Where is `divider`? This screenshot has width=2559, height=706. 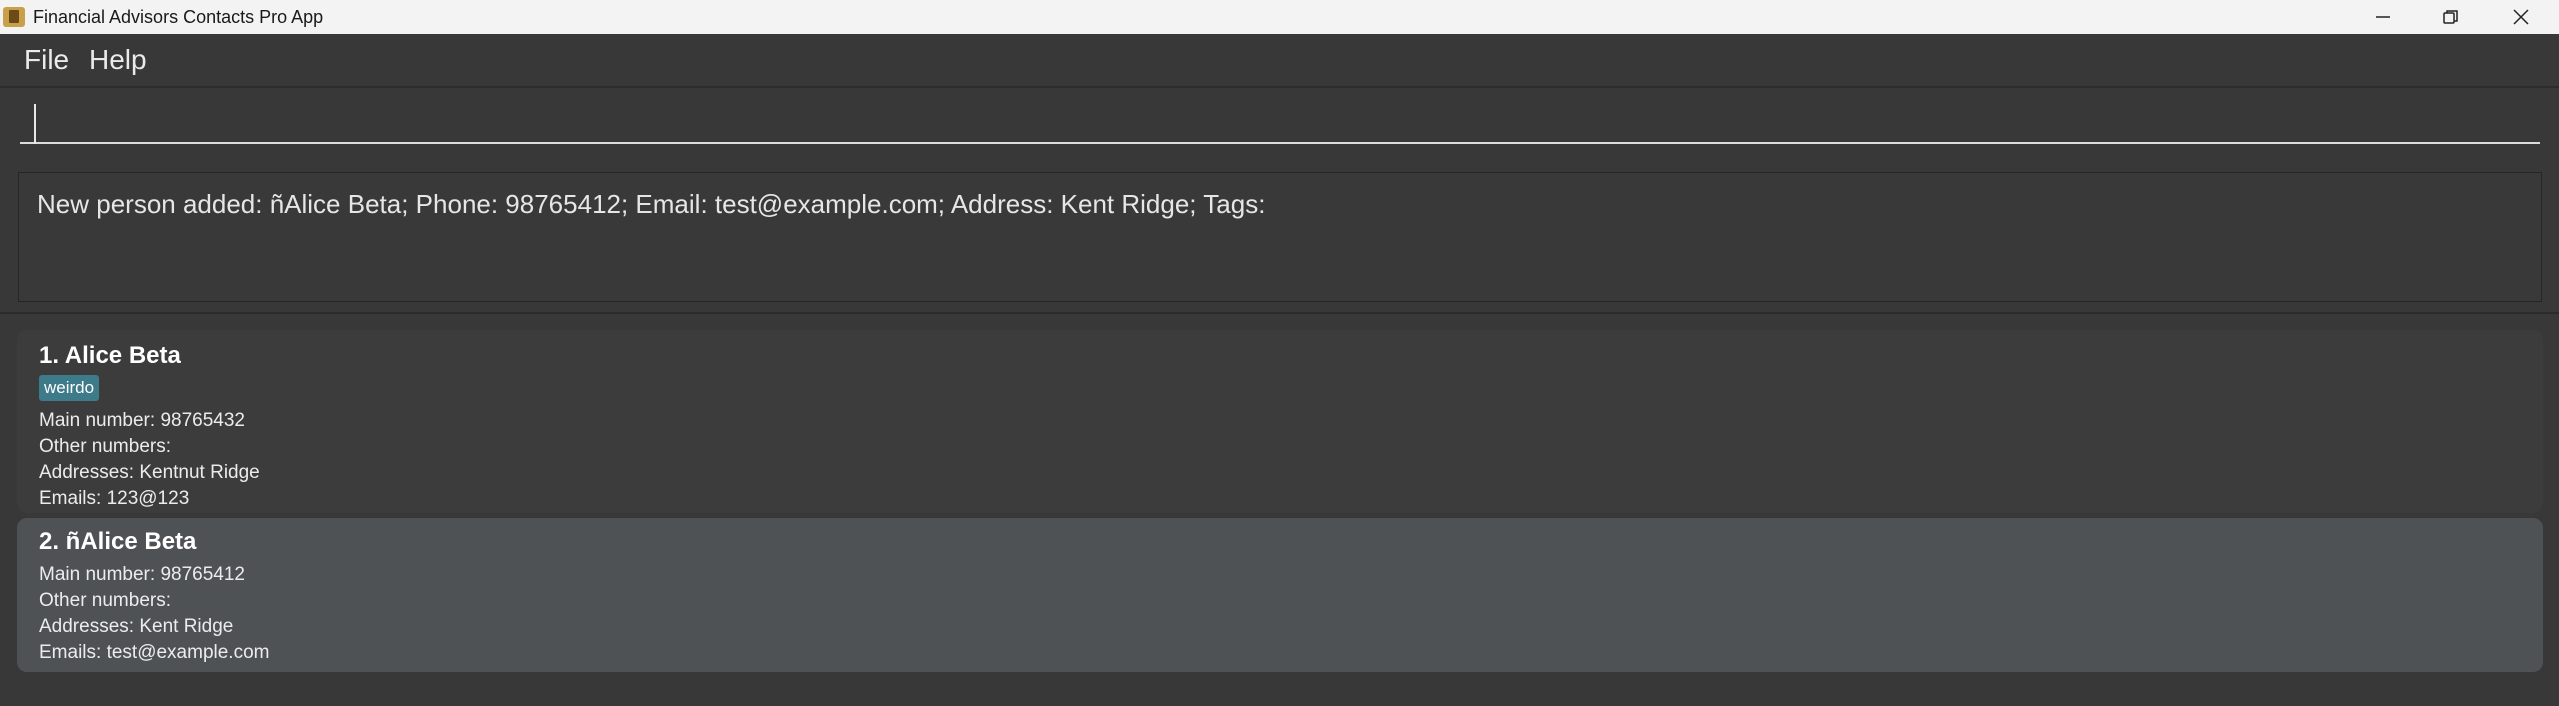 divider is located at coordinates (1279, 313).